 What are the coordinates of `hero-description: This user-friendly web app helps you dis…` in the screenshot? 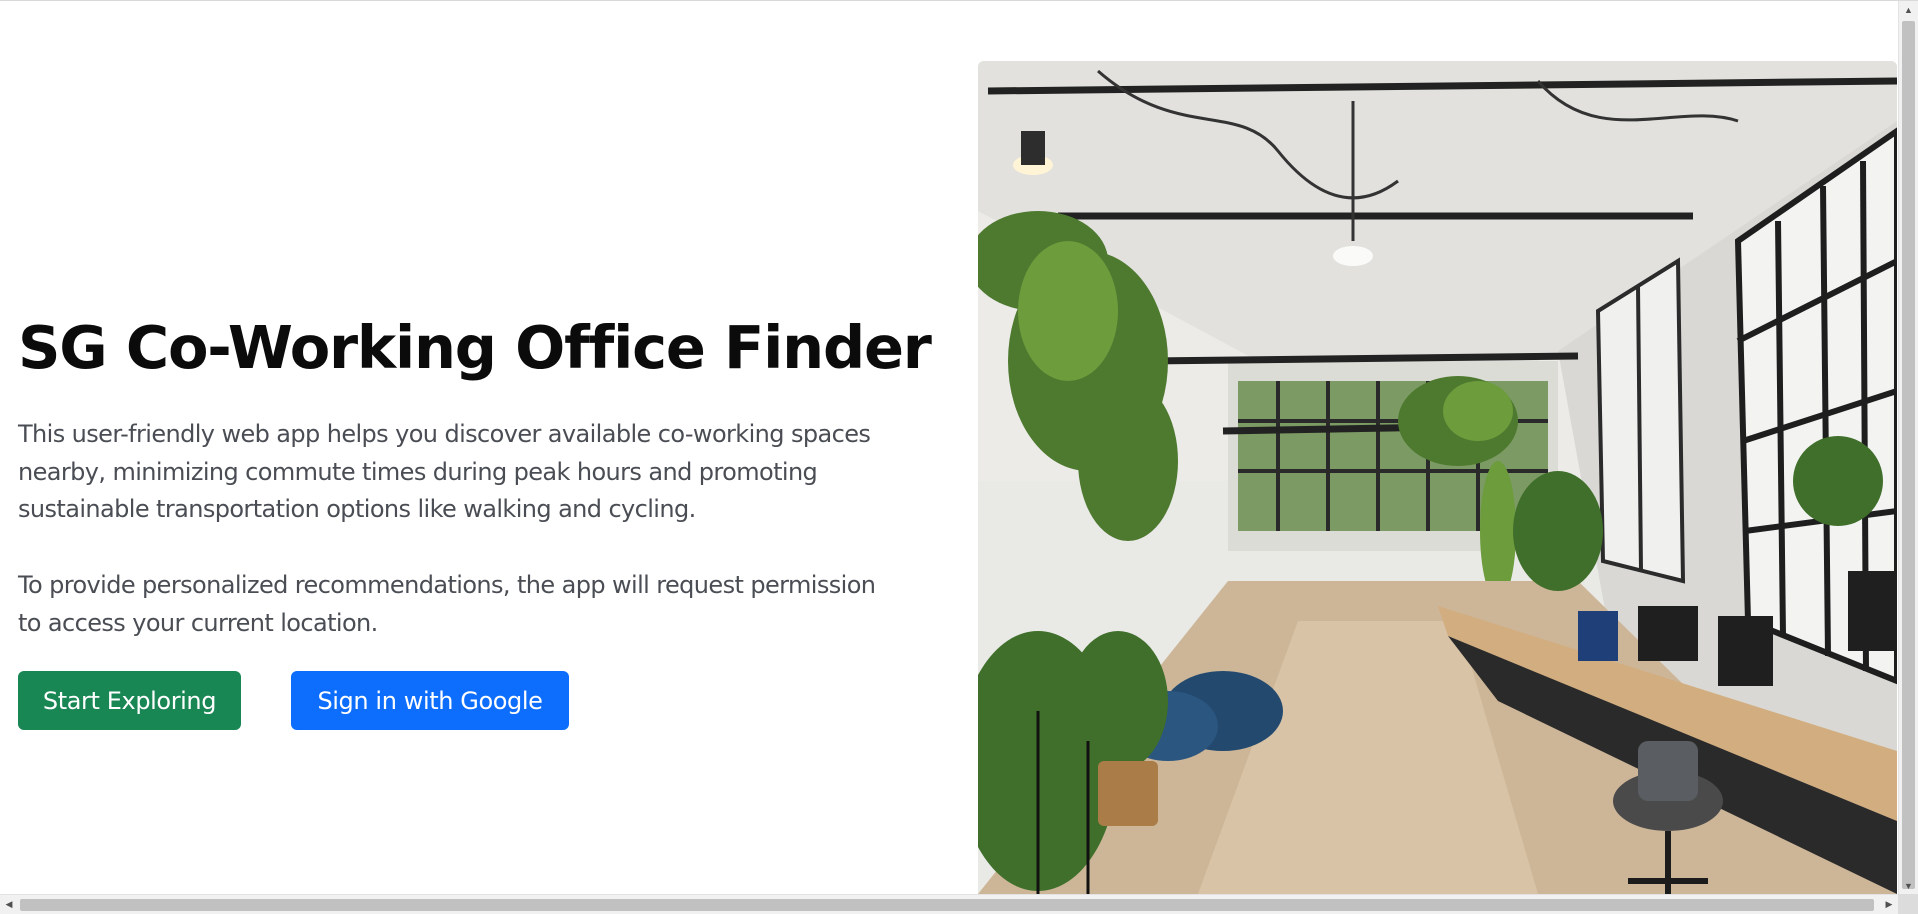 It's located at (444, 471).